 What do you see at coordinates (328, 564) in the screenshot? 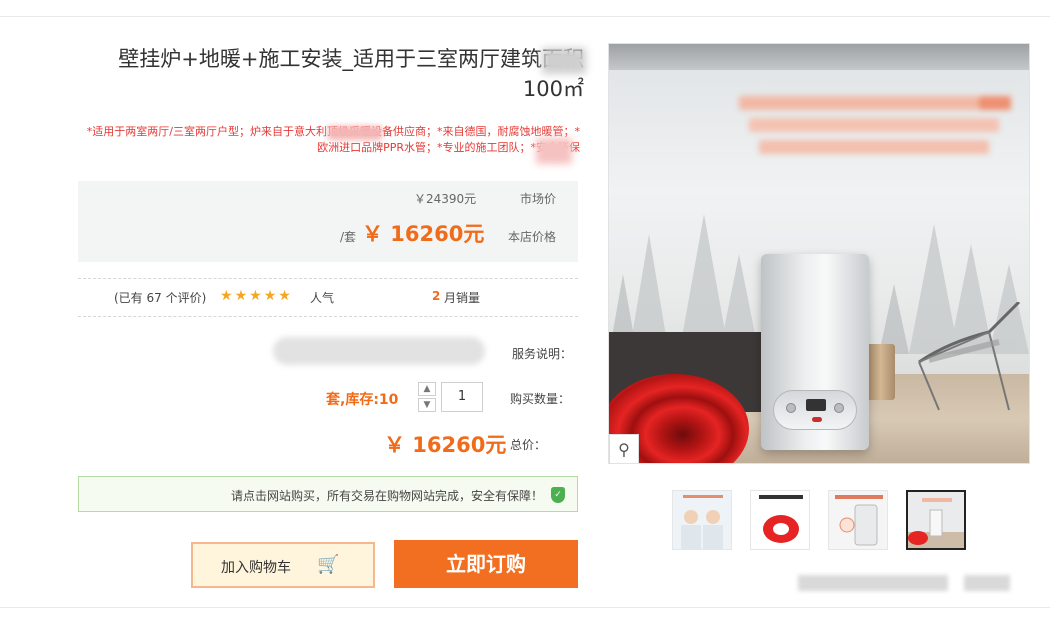
I see `cart-icon: 🛒` at bounding box center [328, 564].